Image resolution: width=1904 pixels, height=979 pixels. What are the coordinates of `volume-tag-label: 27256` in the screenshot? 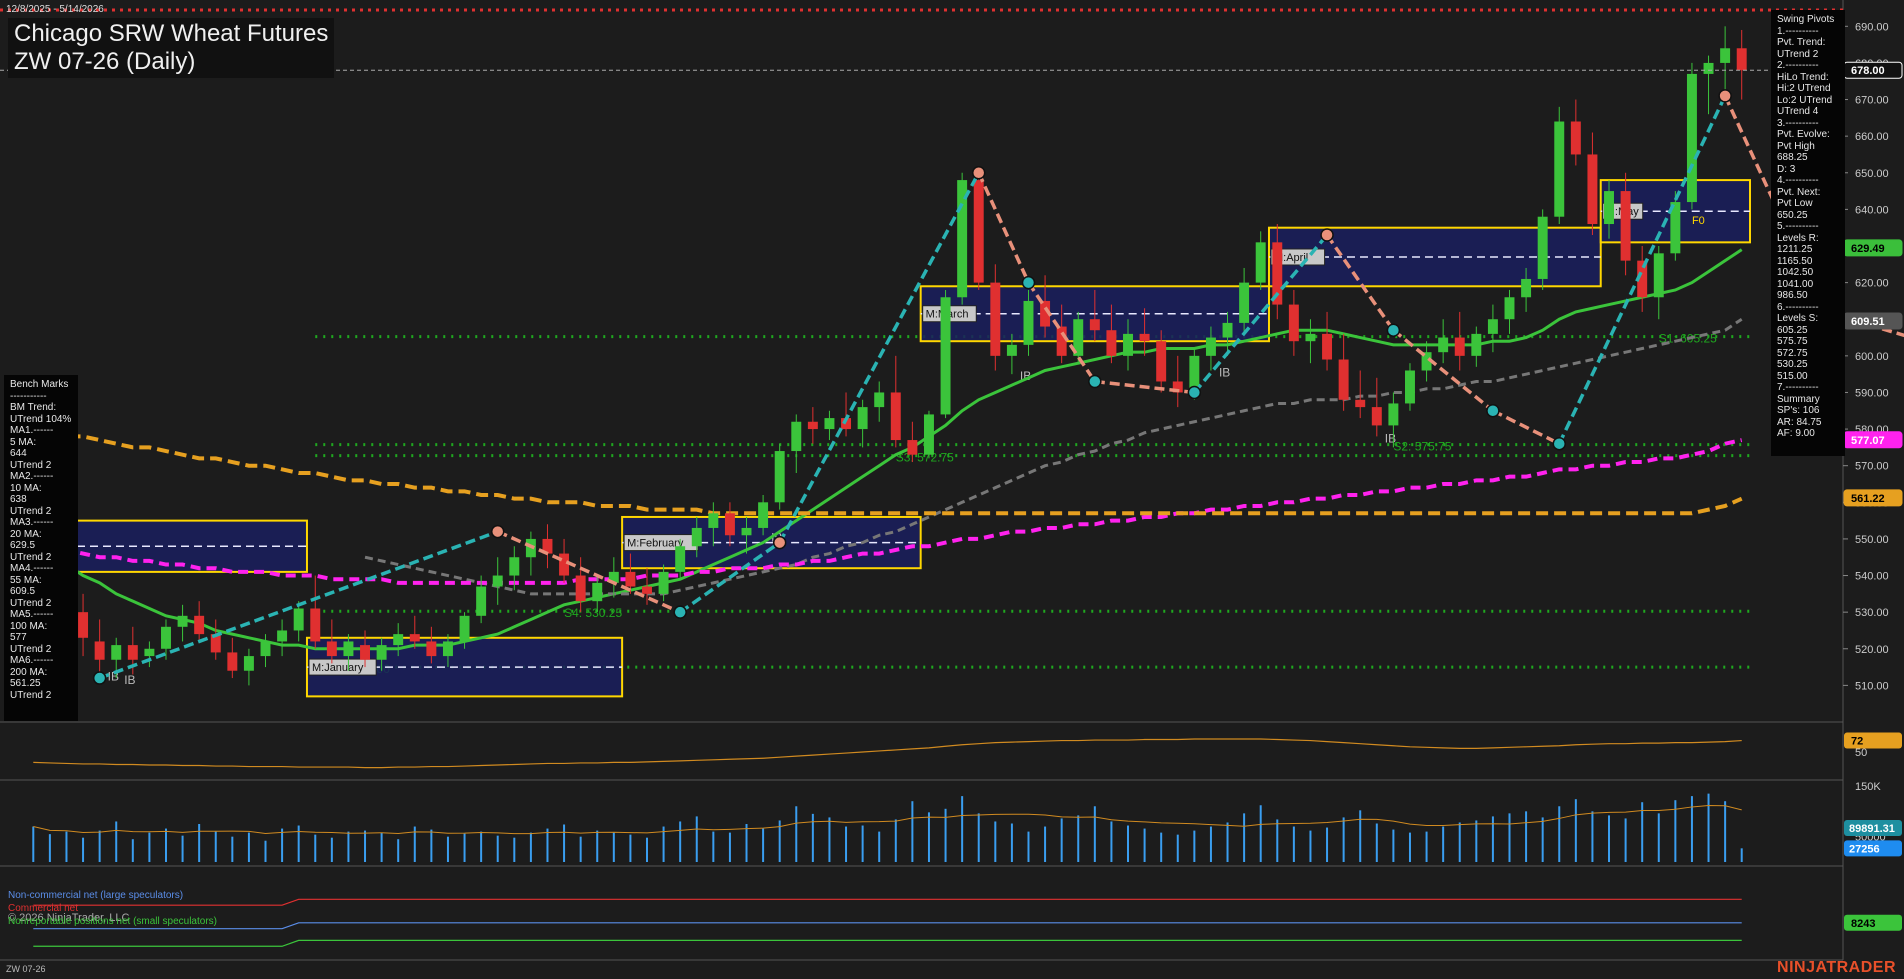 It's located at (1864, 849).